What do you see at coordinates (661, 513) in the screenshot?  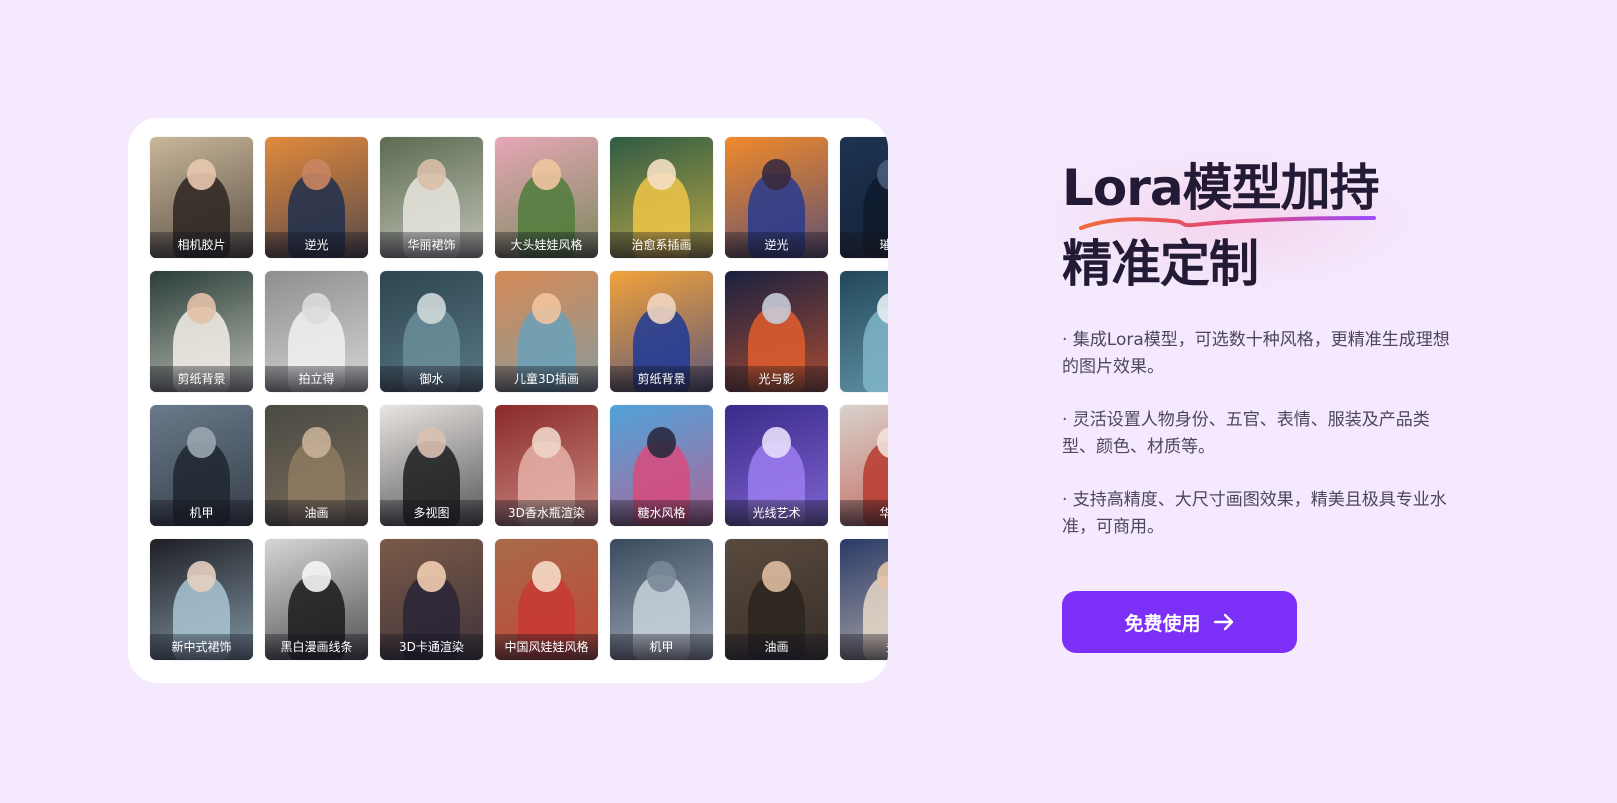 I see `style-tile-label: 糖水风格` at bounding box center [661, 513].